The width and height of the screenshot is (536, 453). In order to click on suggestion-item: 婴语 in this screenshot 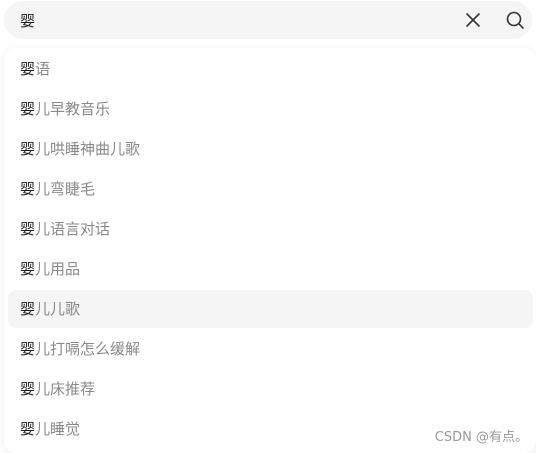, I will do `click(270, 69)`.